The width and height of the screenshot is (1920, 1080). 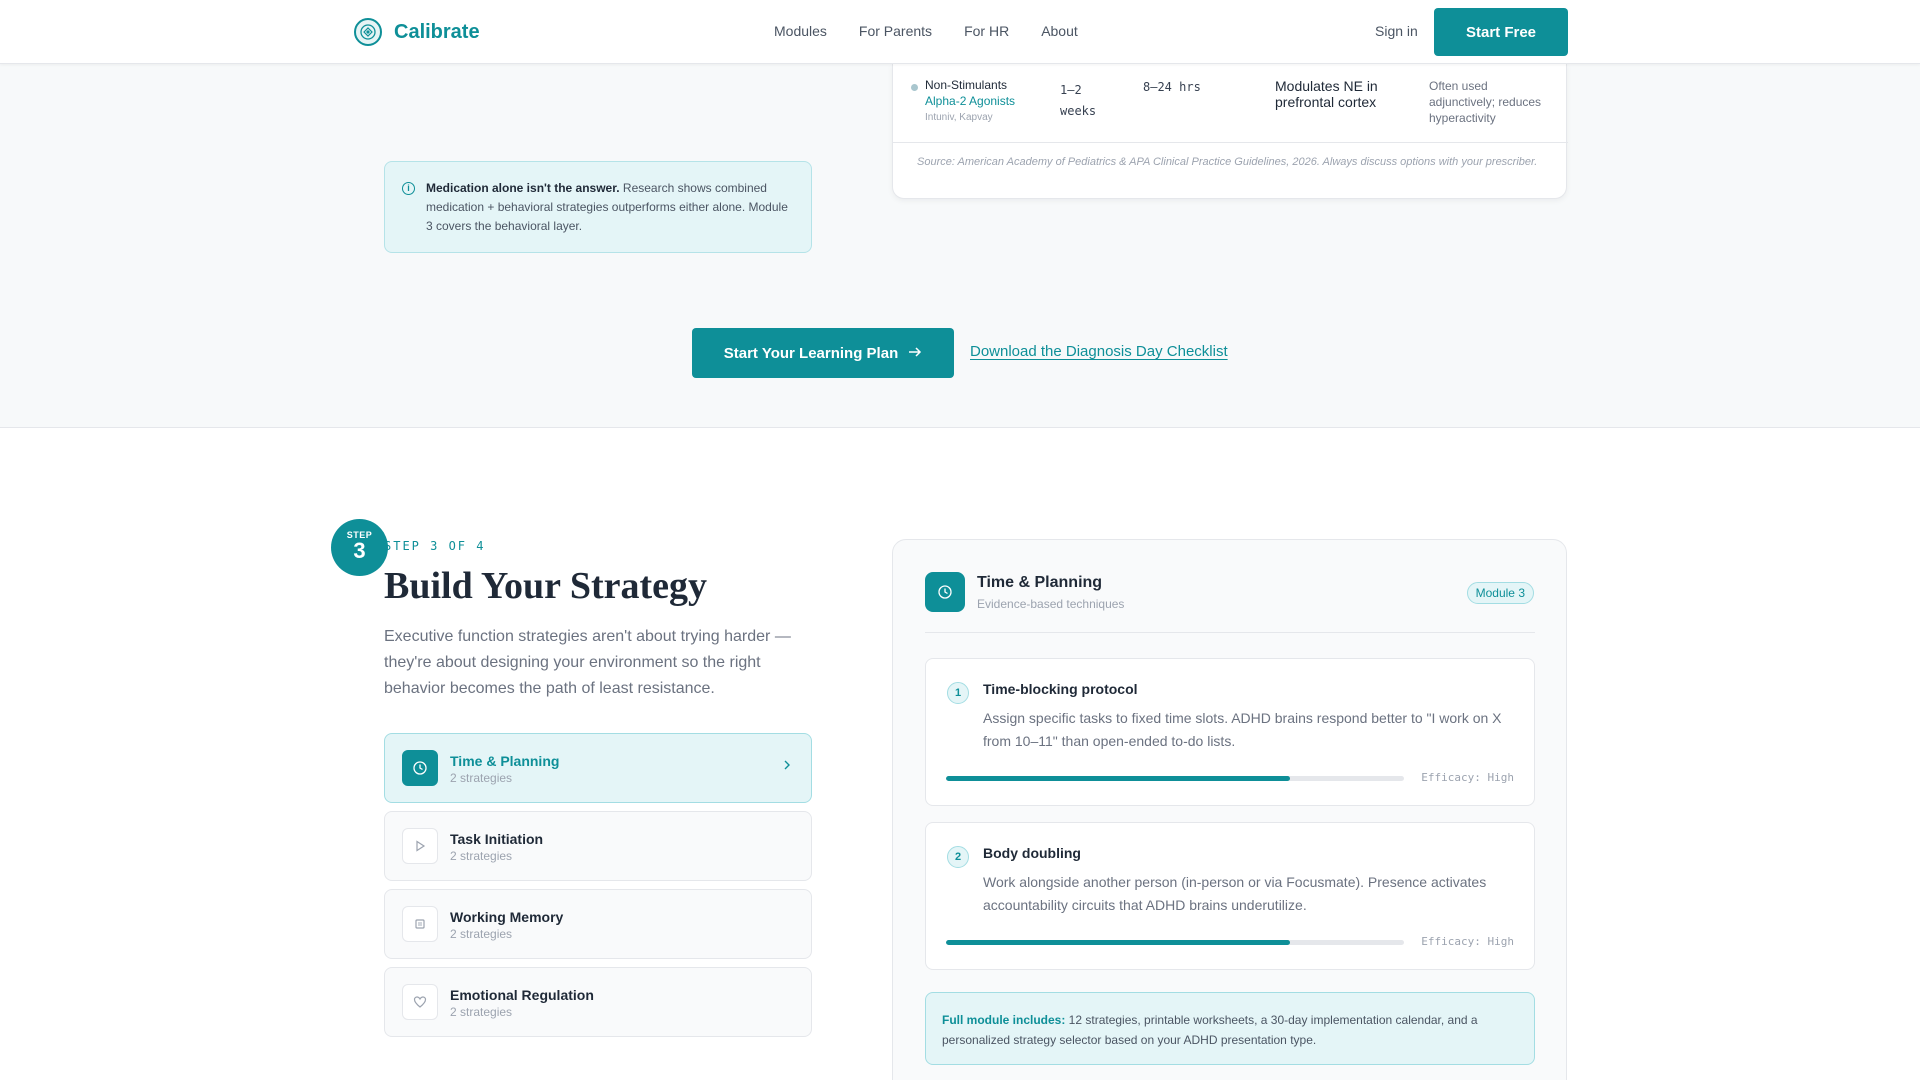 I want to click on start-free-button: Start Free, so click(x=1501, y=32).